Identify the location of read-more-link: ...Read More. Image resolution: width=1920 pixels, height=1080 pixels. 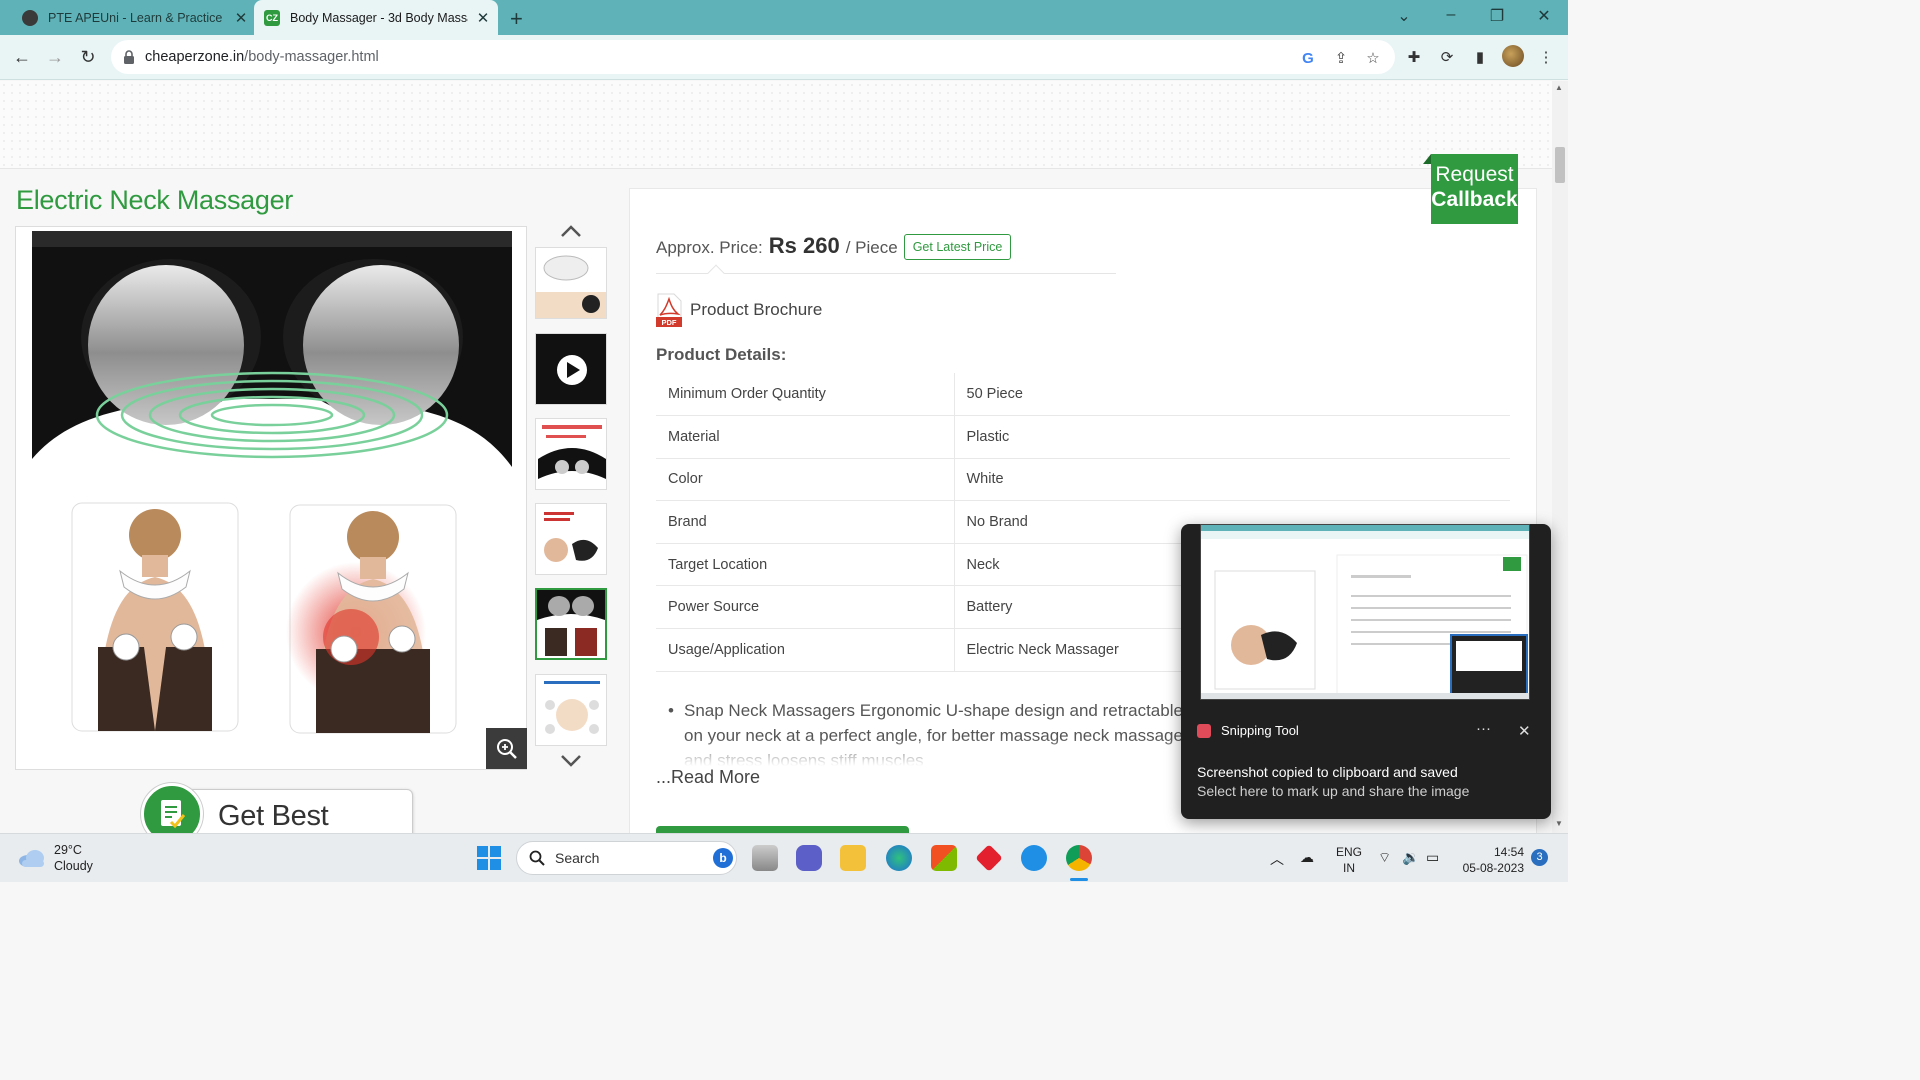
(708, 777).